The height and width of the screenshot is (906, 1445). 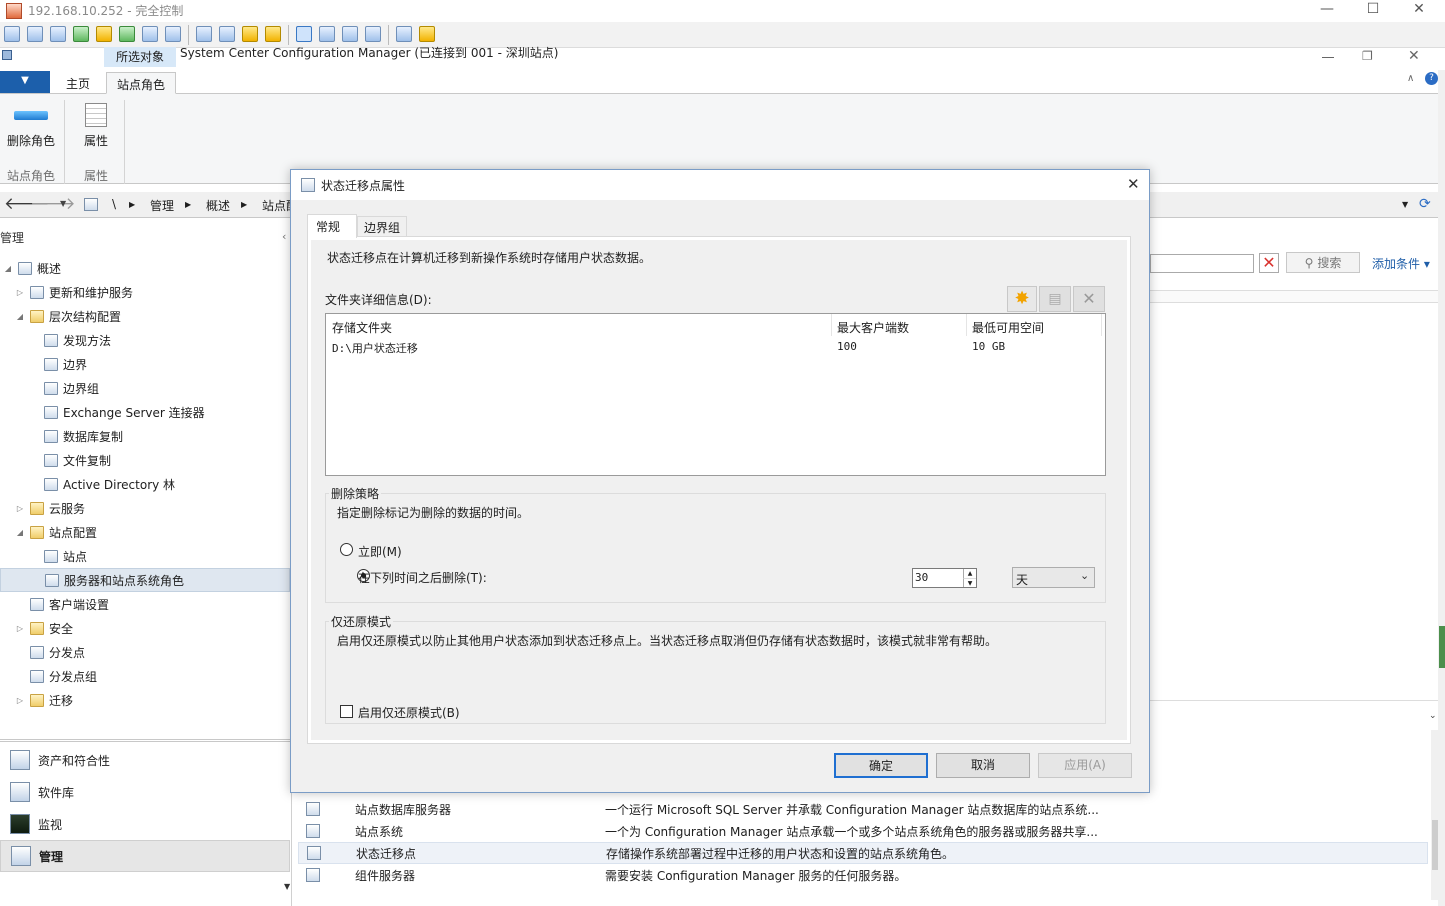 I want to click on fit-icon, so click(x=327, y=34).